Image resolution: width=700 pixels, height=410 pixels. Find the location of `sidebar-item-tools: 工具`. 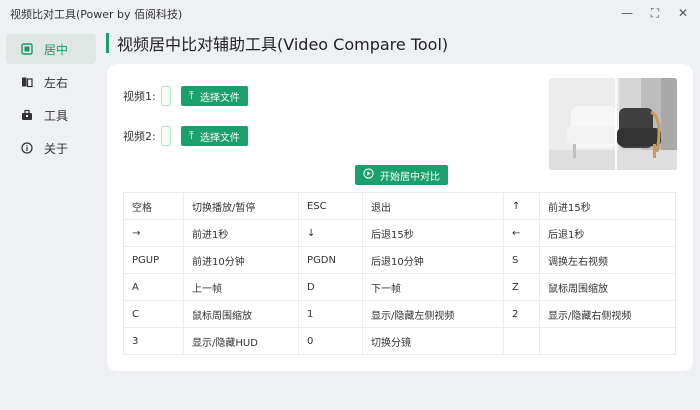

sidebar-item-tools: 工具 is located at coordinates (51, 115).